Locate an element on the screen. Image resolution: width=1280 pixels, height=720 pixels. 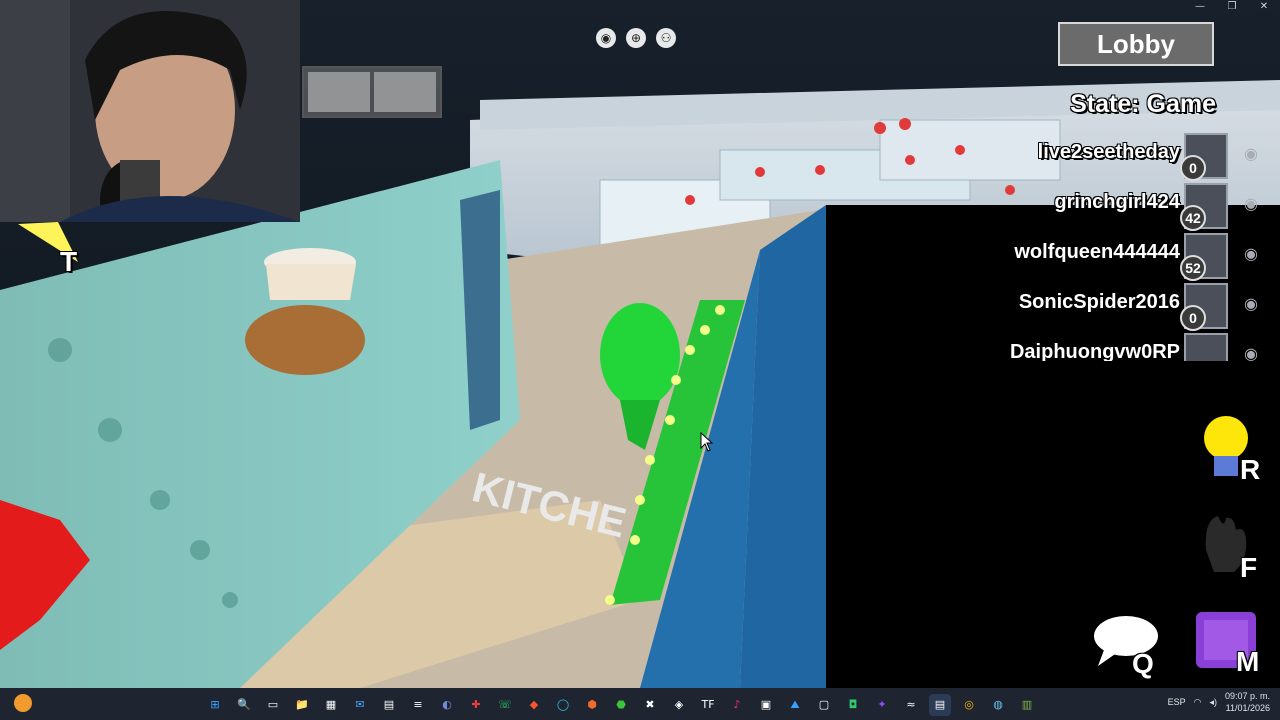
top-center-icons: ◉ ⊕ ⚇ is located at coordinates (636, 38).